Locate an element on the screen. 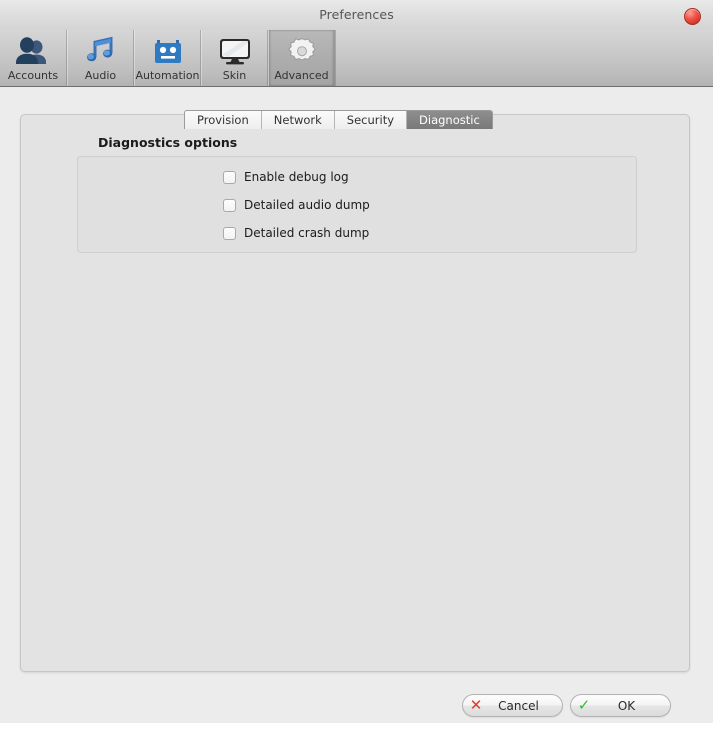 Image resolution: width=713 pixels, height=737 pixels. toolbar-item-advanced: Advanced is located at coordinates (301, 58).